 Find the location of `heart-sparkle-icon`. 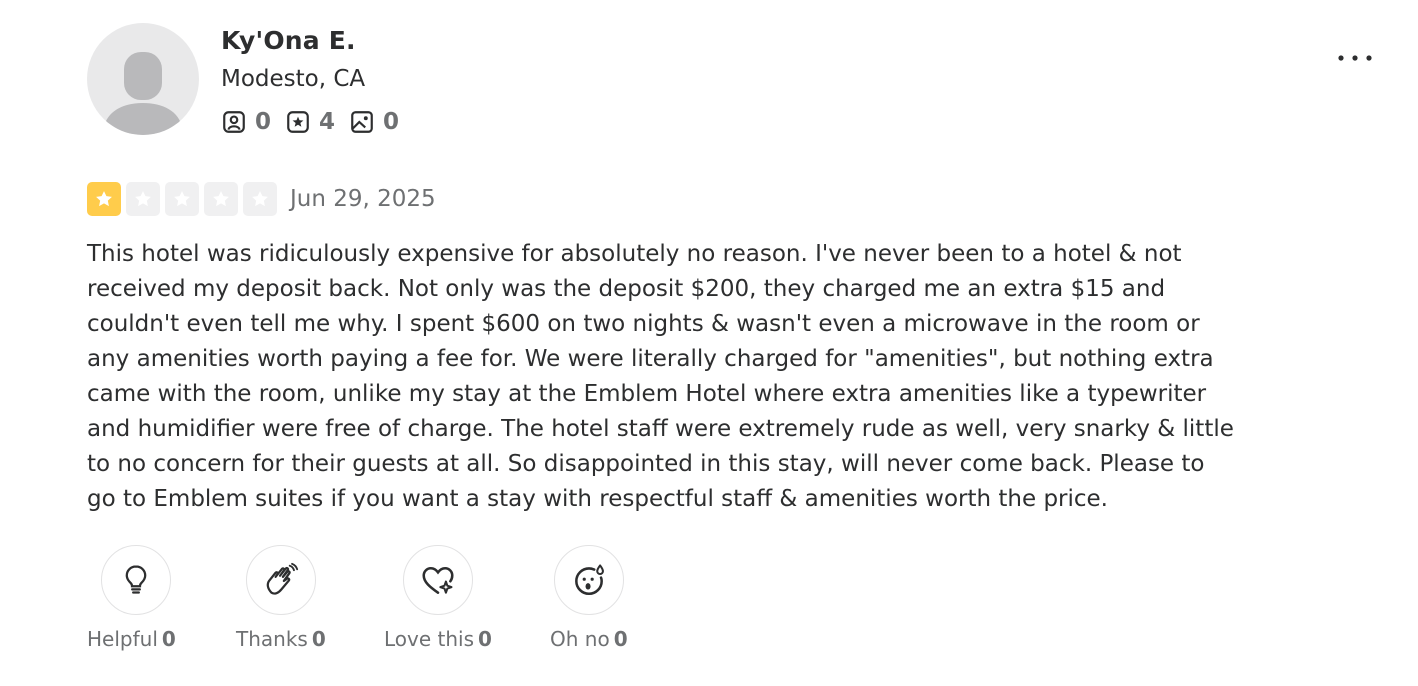

heart-sparkle-icon is located at coordinates (438, 580).